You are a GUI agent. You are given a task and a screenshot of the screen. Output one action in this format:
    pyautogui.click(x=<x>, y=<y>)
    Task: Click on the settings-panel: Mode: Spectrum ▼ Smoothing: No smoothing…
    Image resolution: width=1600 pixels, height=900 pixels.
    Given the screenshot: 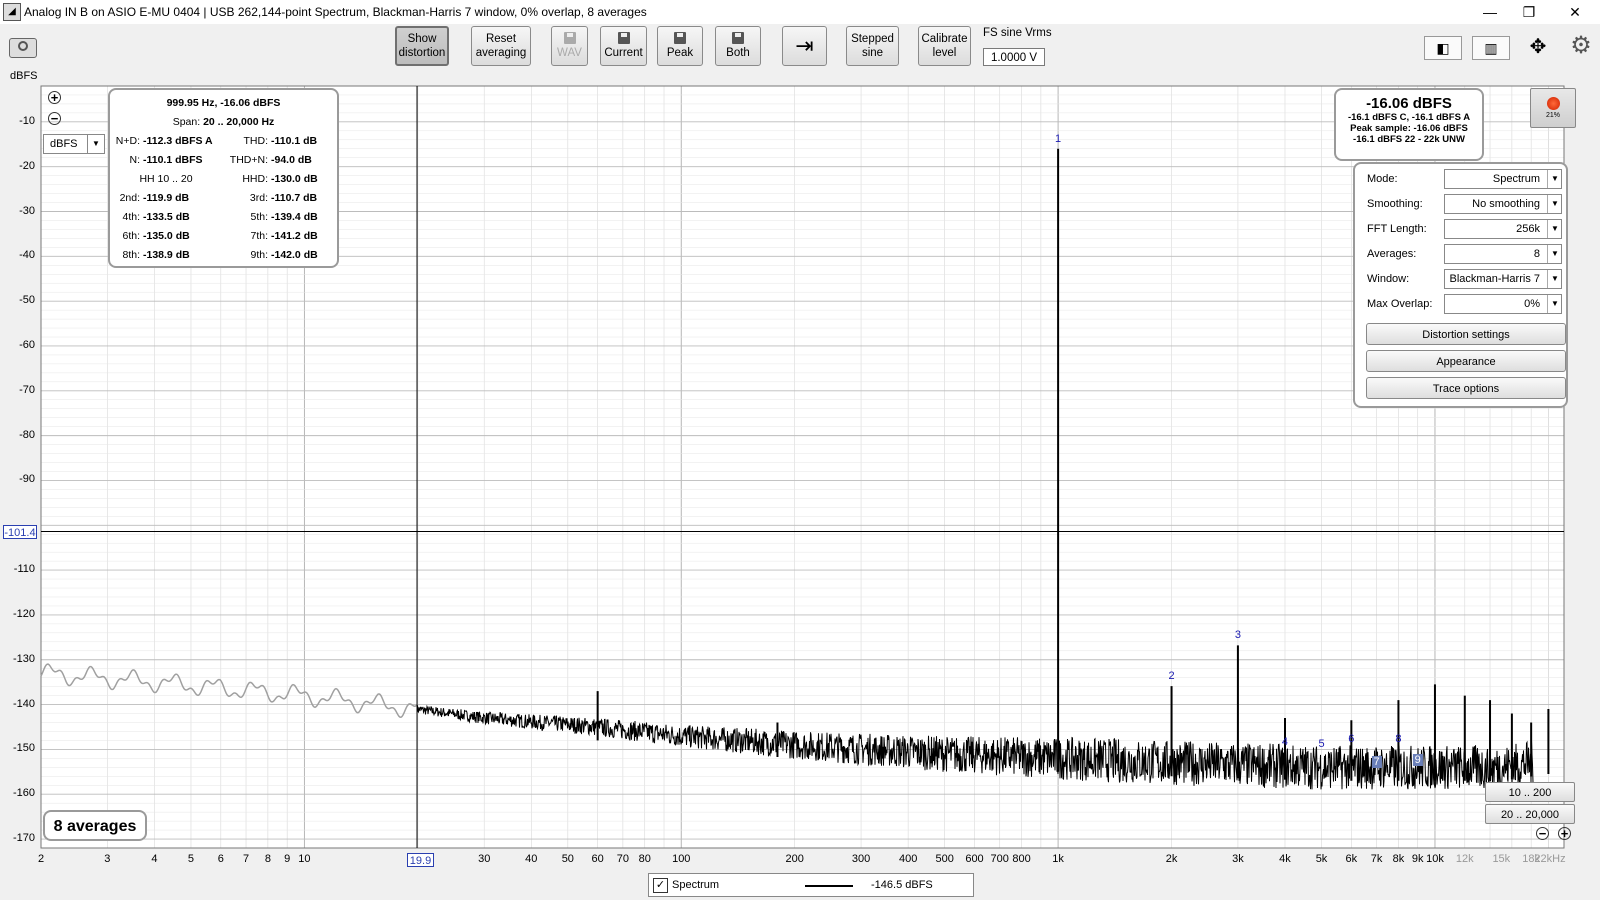 What is the action you would take?
    pyautogui.click(x=1460, y=285)
    